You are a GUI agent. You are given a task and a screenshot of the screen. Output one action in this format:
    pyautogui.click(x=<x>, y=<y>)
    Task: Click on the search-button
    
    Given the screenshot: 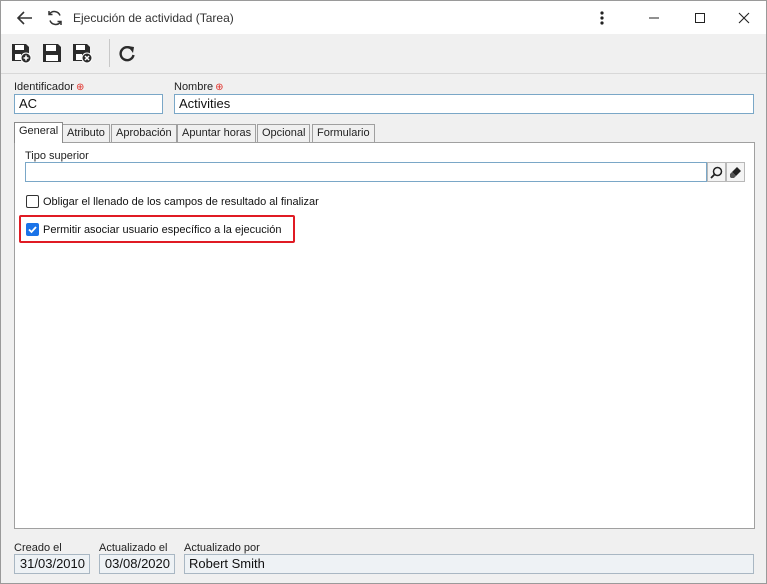 What is the action you would take?
    pyautogui.click(x=716, y=172)
    